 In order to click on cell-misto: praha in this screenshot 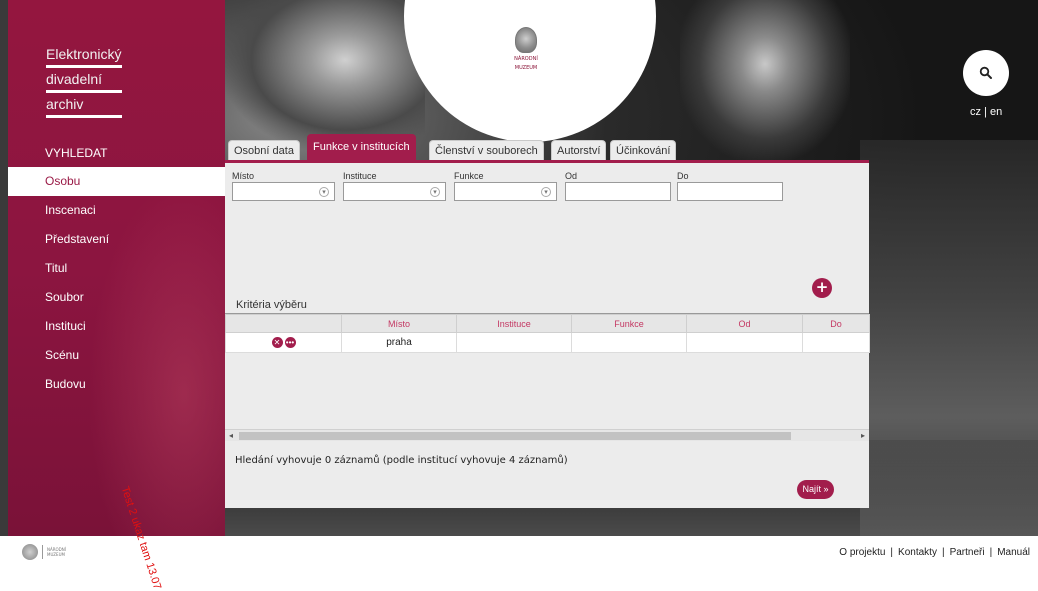, I will do `click(399, 342)`.